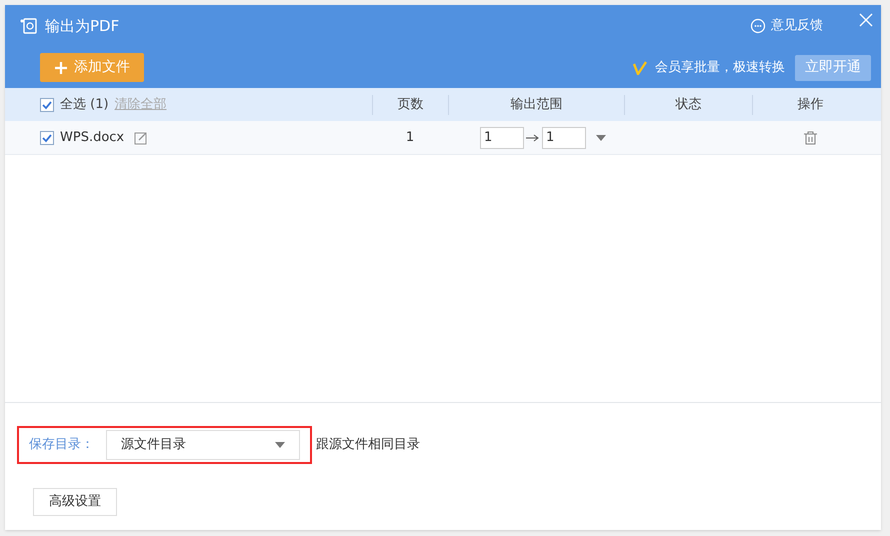 The height and width of the screenshot is (536, 890). What do you see at coordinates (280, 445) in the screenshot?
I see `caret-icon` at bounding box center [280, 445].